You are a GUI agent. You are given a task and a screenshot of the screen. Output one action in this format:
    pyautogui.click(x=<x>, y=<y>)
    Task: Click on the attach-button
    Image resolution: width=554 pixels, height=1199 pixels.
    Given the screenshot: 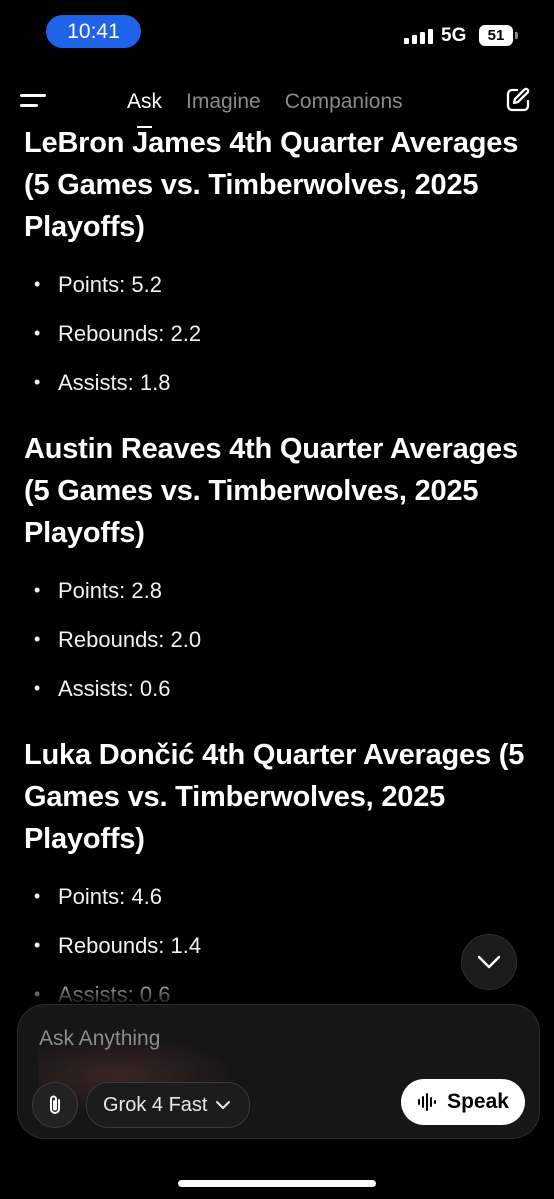 What is the action you would take?
    pyautogui.click(x=55, y=1105)
    